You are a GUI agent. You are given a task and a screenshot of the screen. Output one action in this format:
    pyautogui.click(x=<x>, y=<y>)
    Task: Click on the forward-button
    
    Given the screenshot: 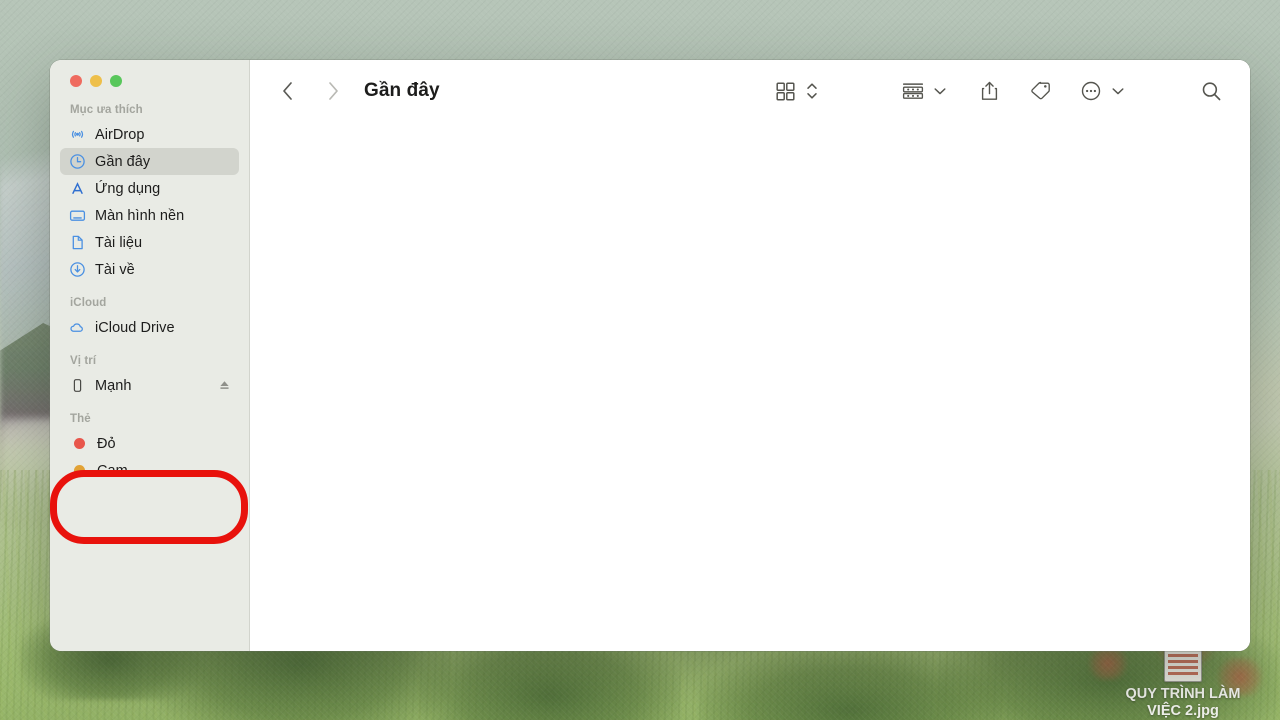 What is the action you would take?
    pyautogui.click(x=333, y=91)
    